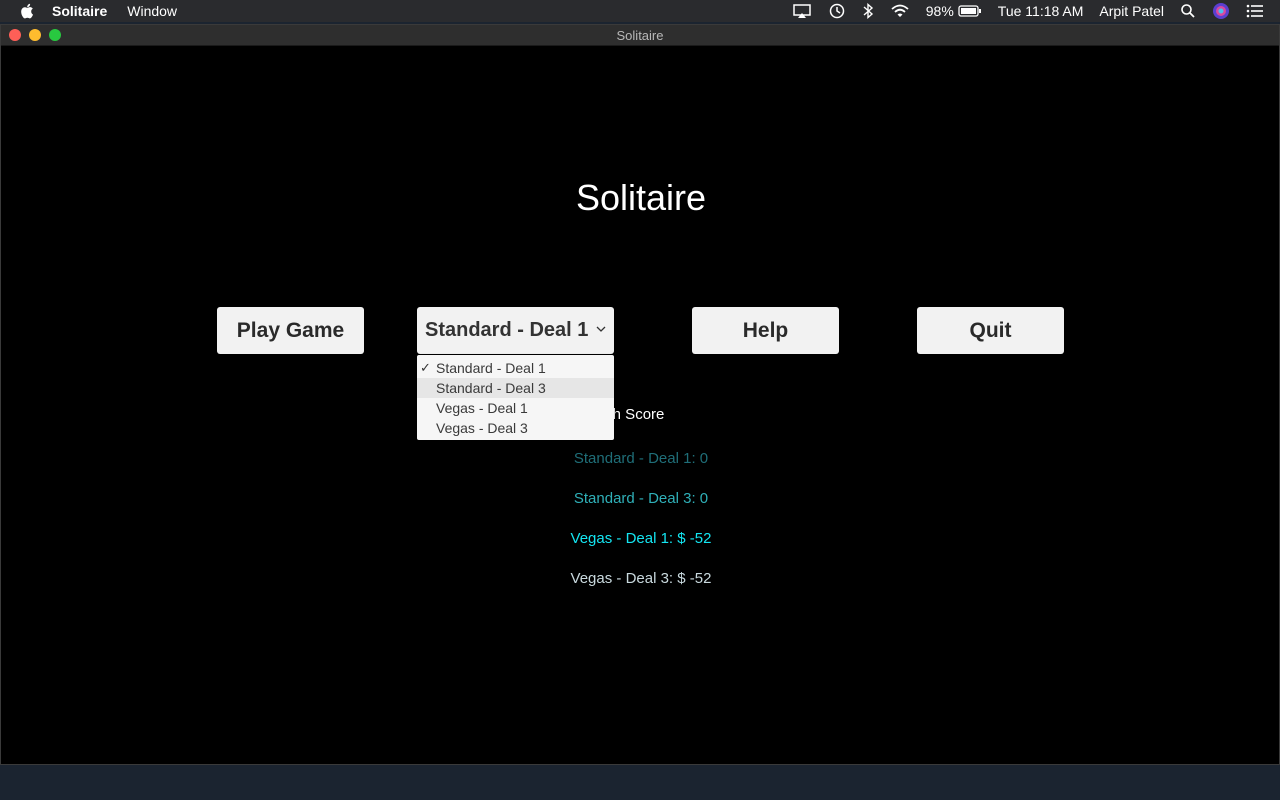 The height and width of the screenshot is (800, 1280). Describe the element at coordinates (1221, 11) in the screenshot. I see `siri-icon` at that location.